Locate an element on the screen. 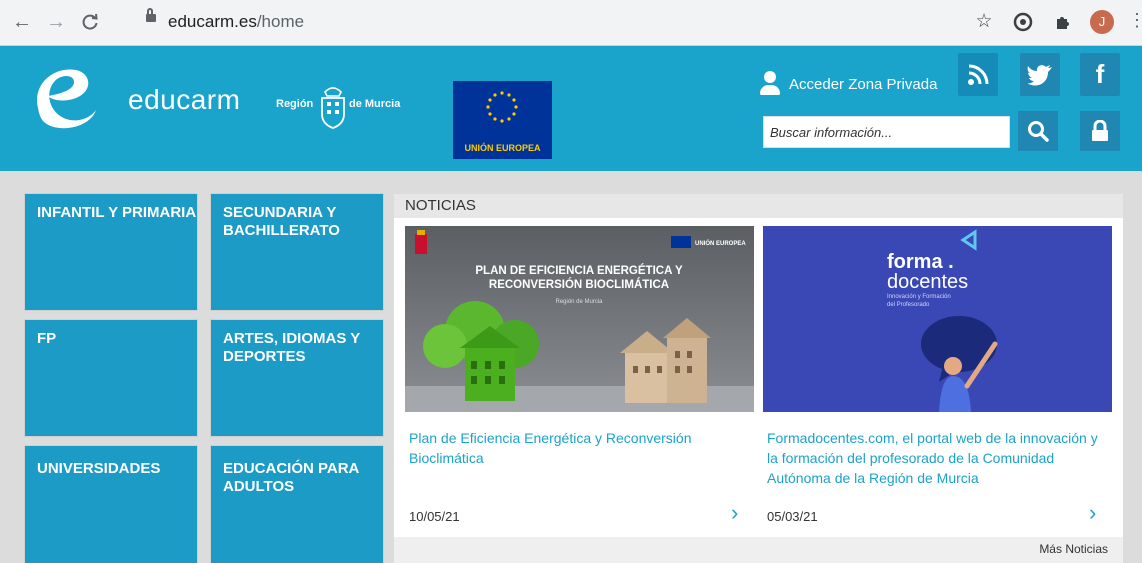  private-zone-label: Acceder Zona Privada is located at coordinates (863, 84).